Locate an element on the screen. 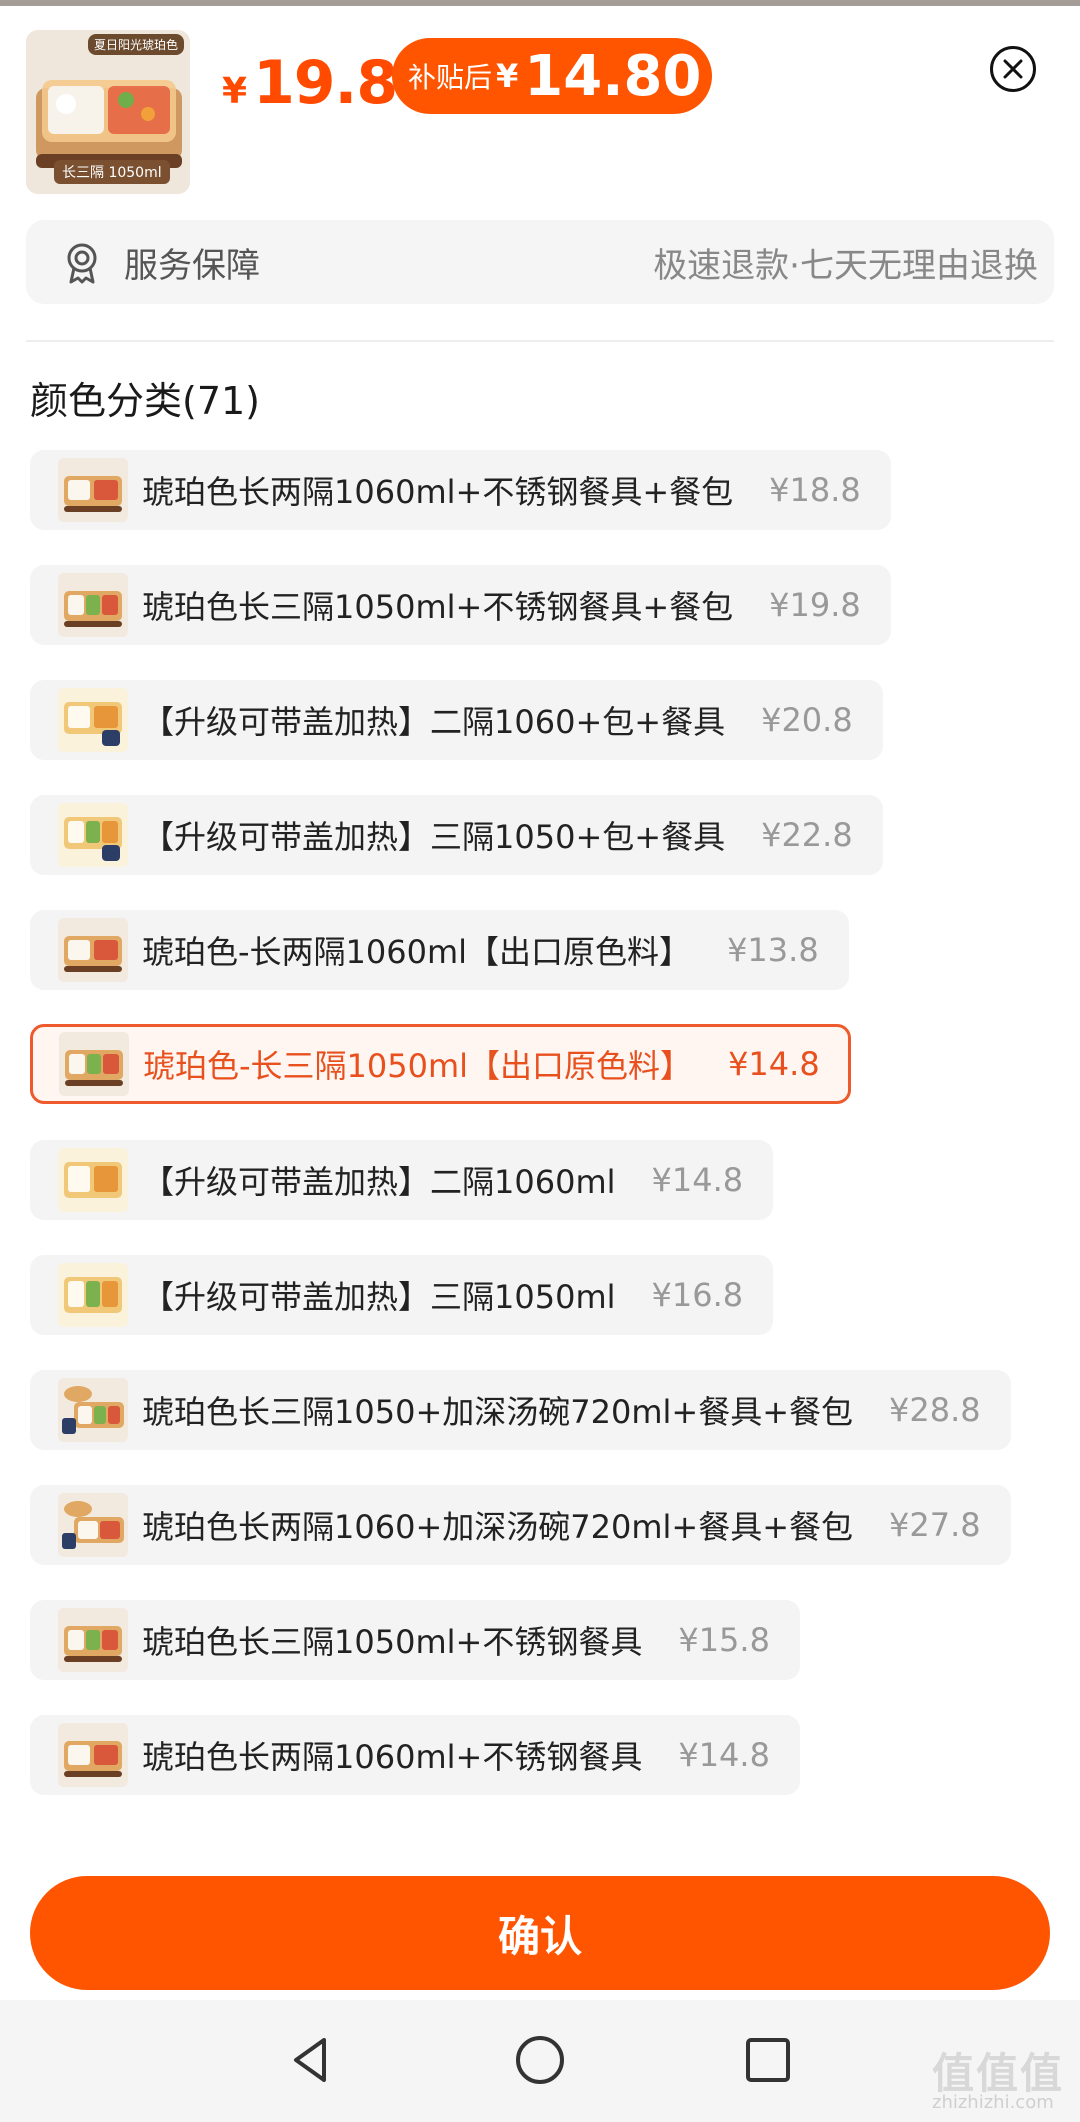 The height and width of the screenshot is (2122, 1080). subsidy-label: 补贴后 is located at coordinates (450, 77).